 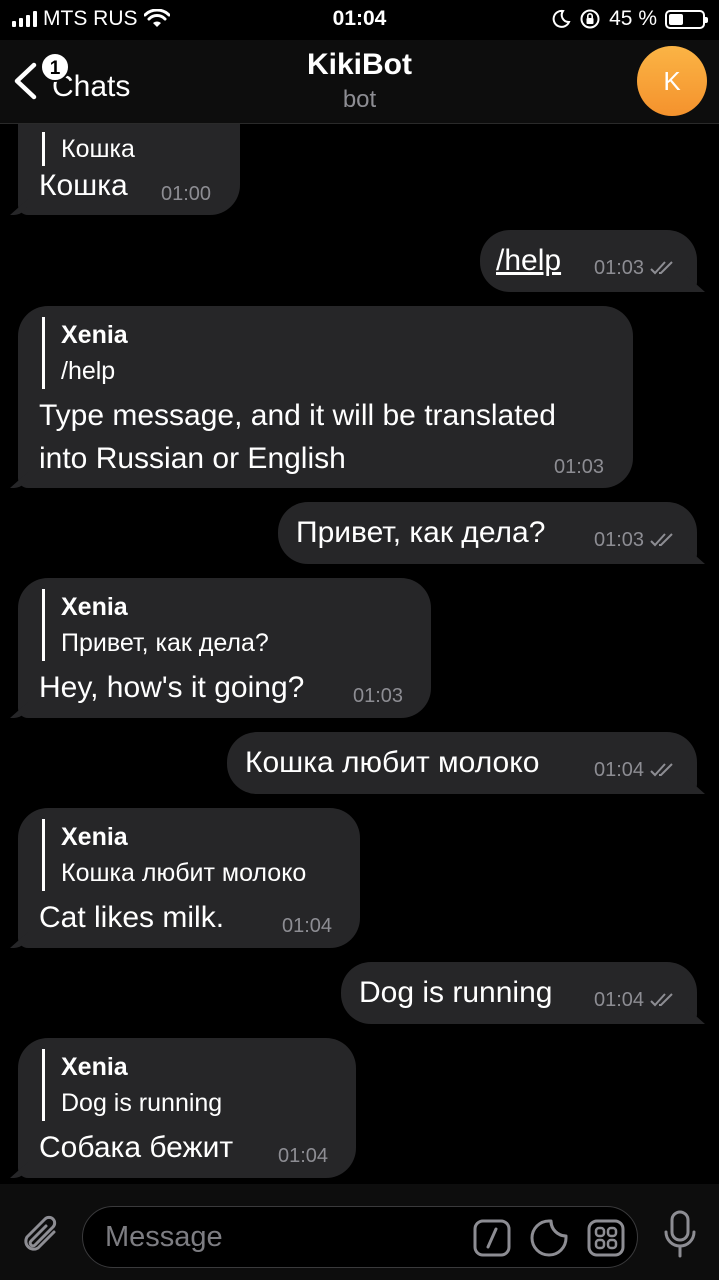 What do you see at coordinates (392, 762) in the screenshot?
I see `message-text: Кошка любит молоко` at bounding box center [392, 762].